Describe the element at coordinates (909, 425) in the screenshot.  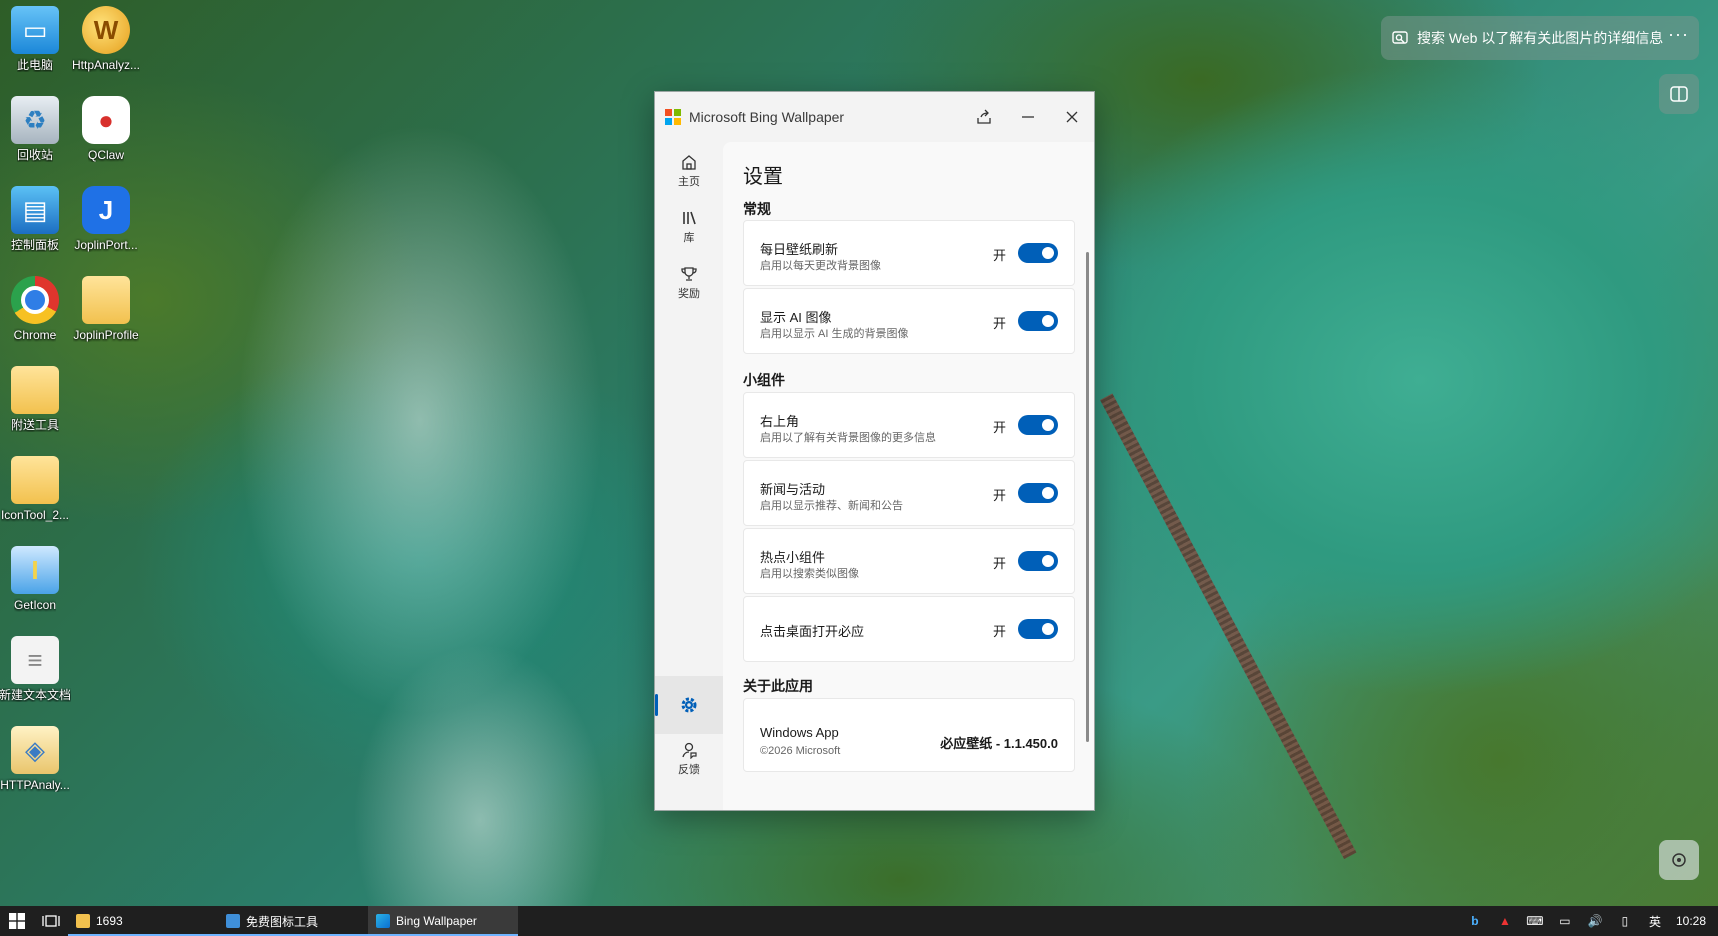
I see `setting-top-right: 右上角 启用以了解有关背景图像的更多信息 开` at that location.